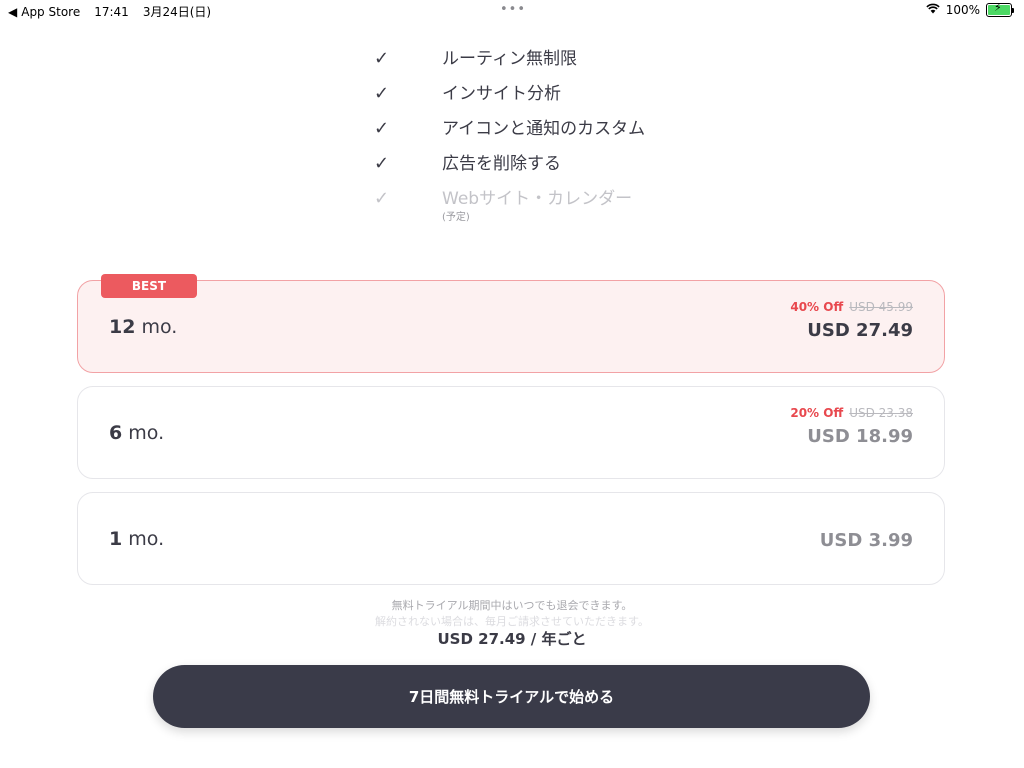 The height and width of the screenshot is (768, 1024). I want to click on status-left: ◀ App Store 17:41 3月24日(日), so click(109, 11).